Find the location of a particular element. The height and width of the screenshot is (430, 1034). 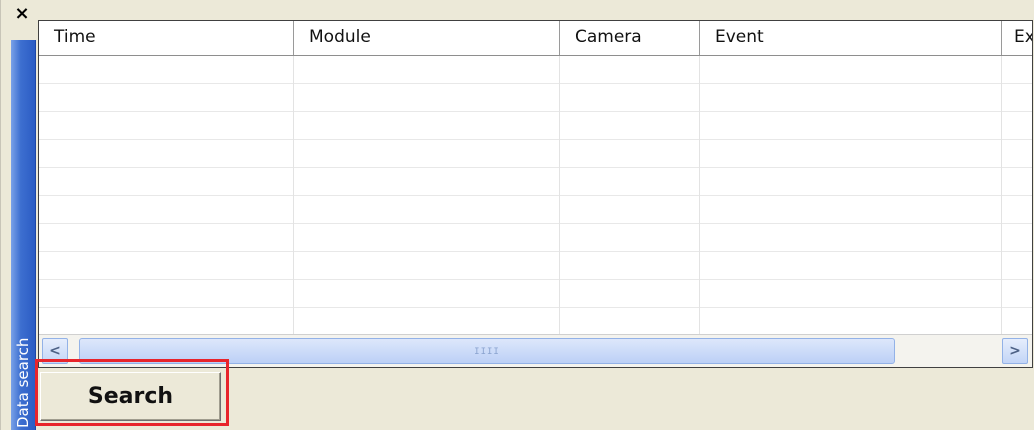

column-header-ex: Ex is located at coordinates (1017, 38).